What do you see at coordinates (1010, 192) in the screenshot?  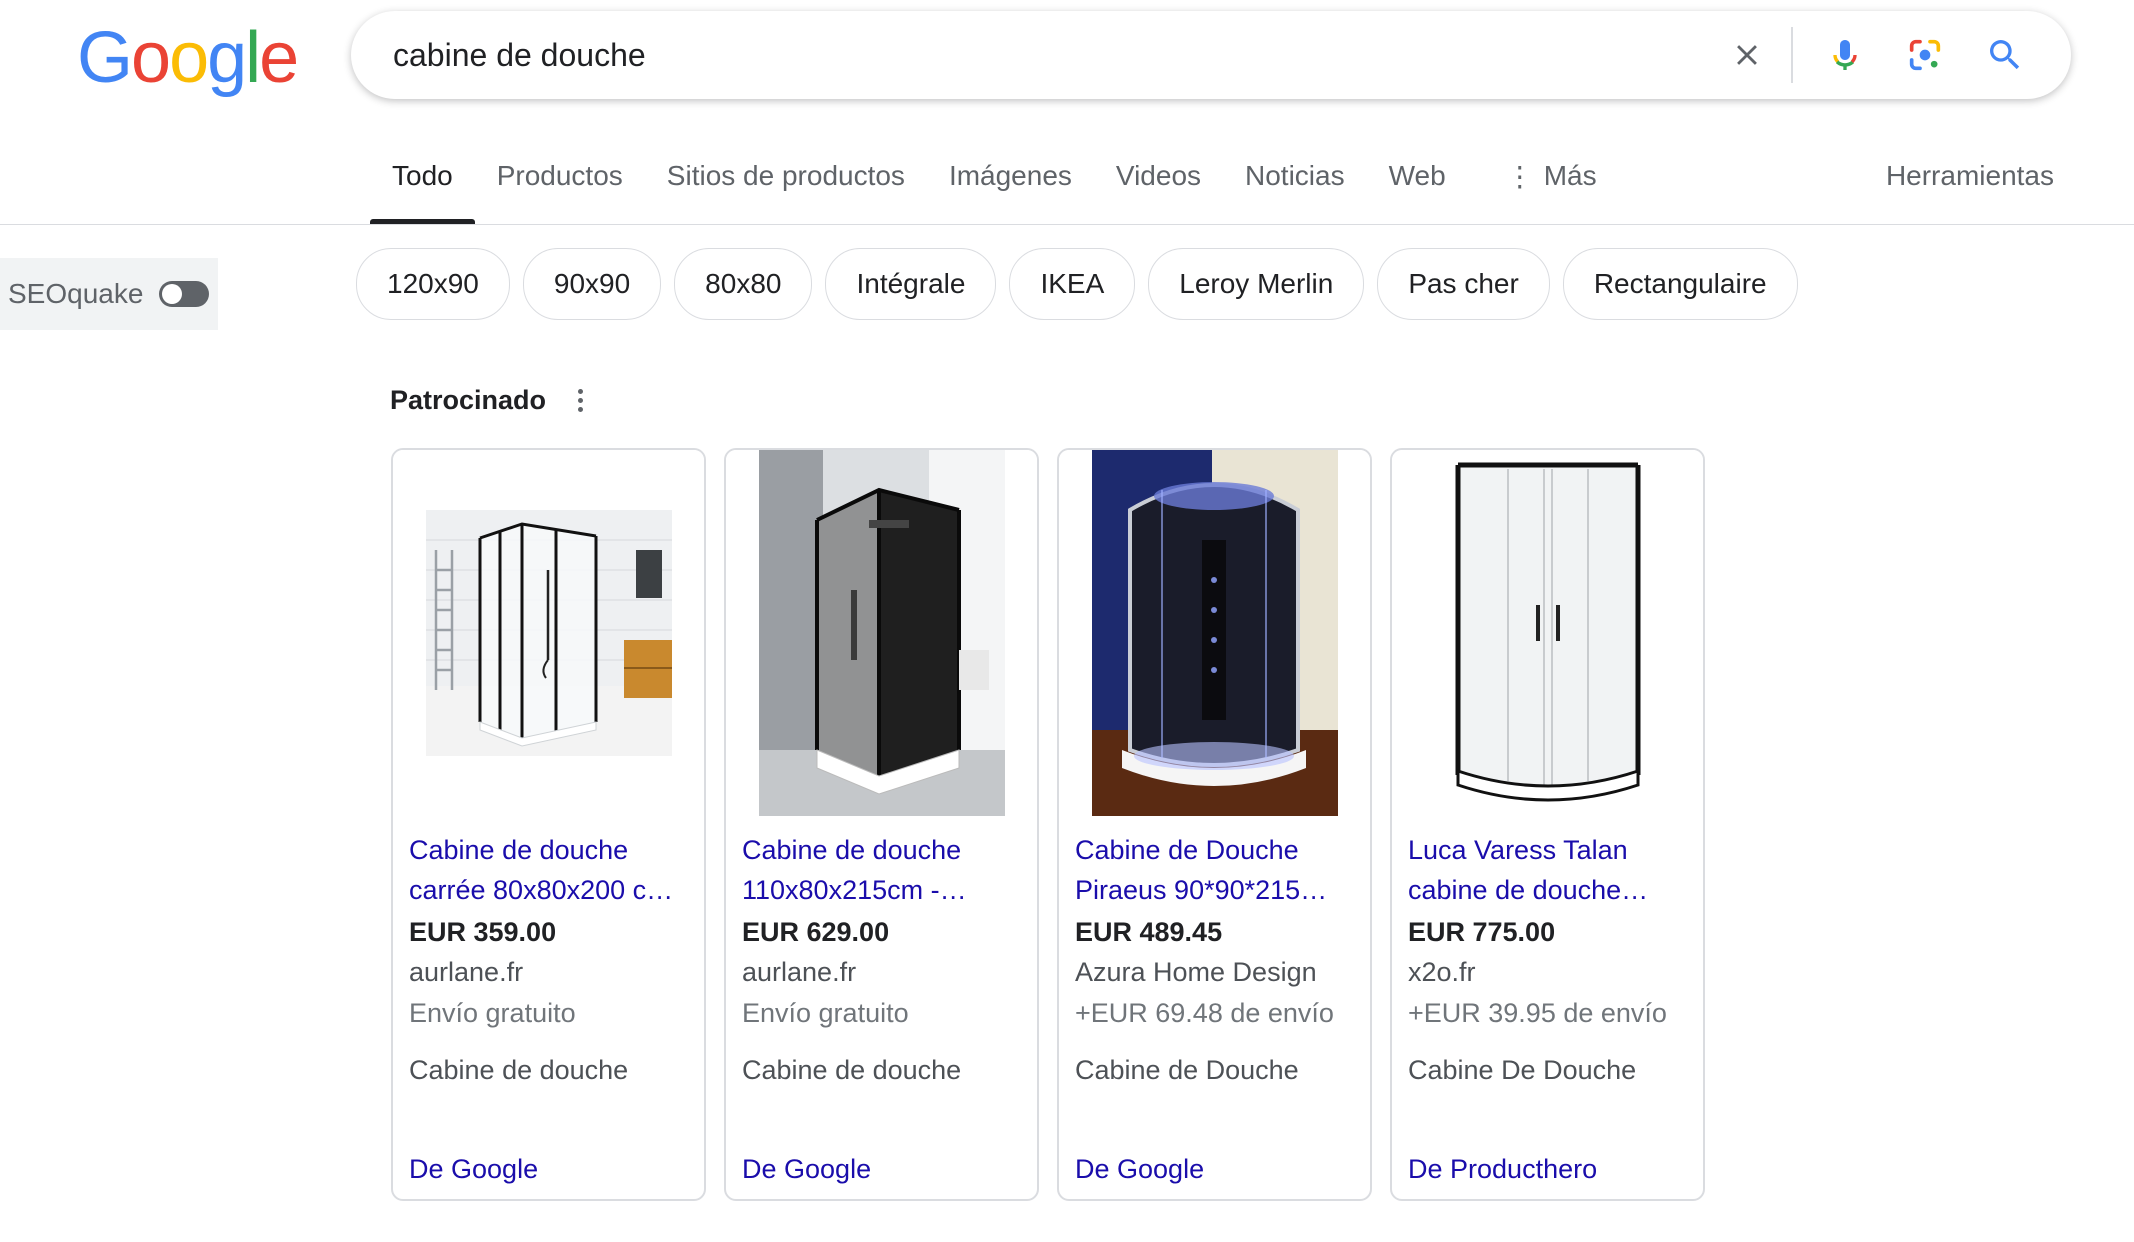 I see `tab-imagenes: Imágenes` at bounding box center [1010, 192].